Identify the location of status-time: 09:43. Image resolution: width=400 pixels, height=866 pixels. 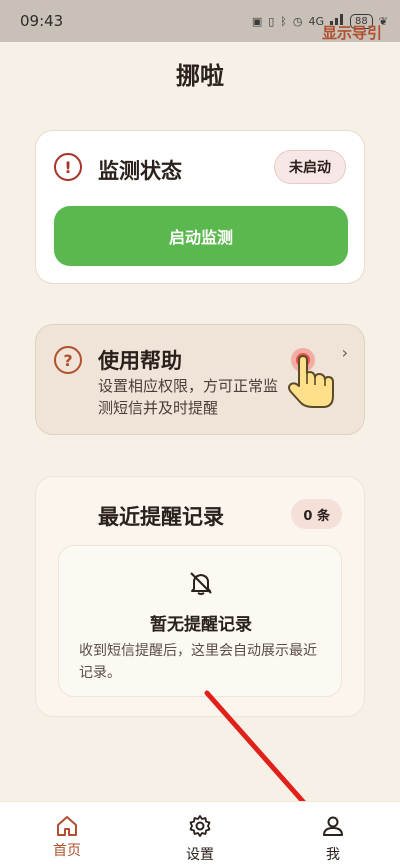
(42, 21).